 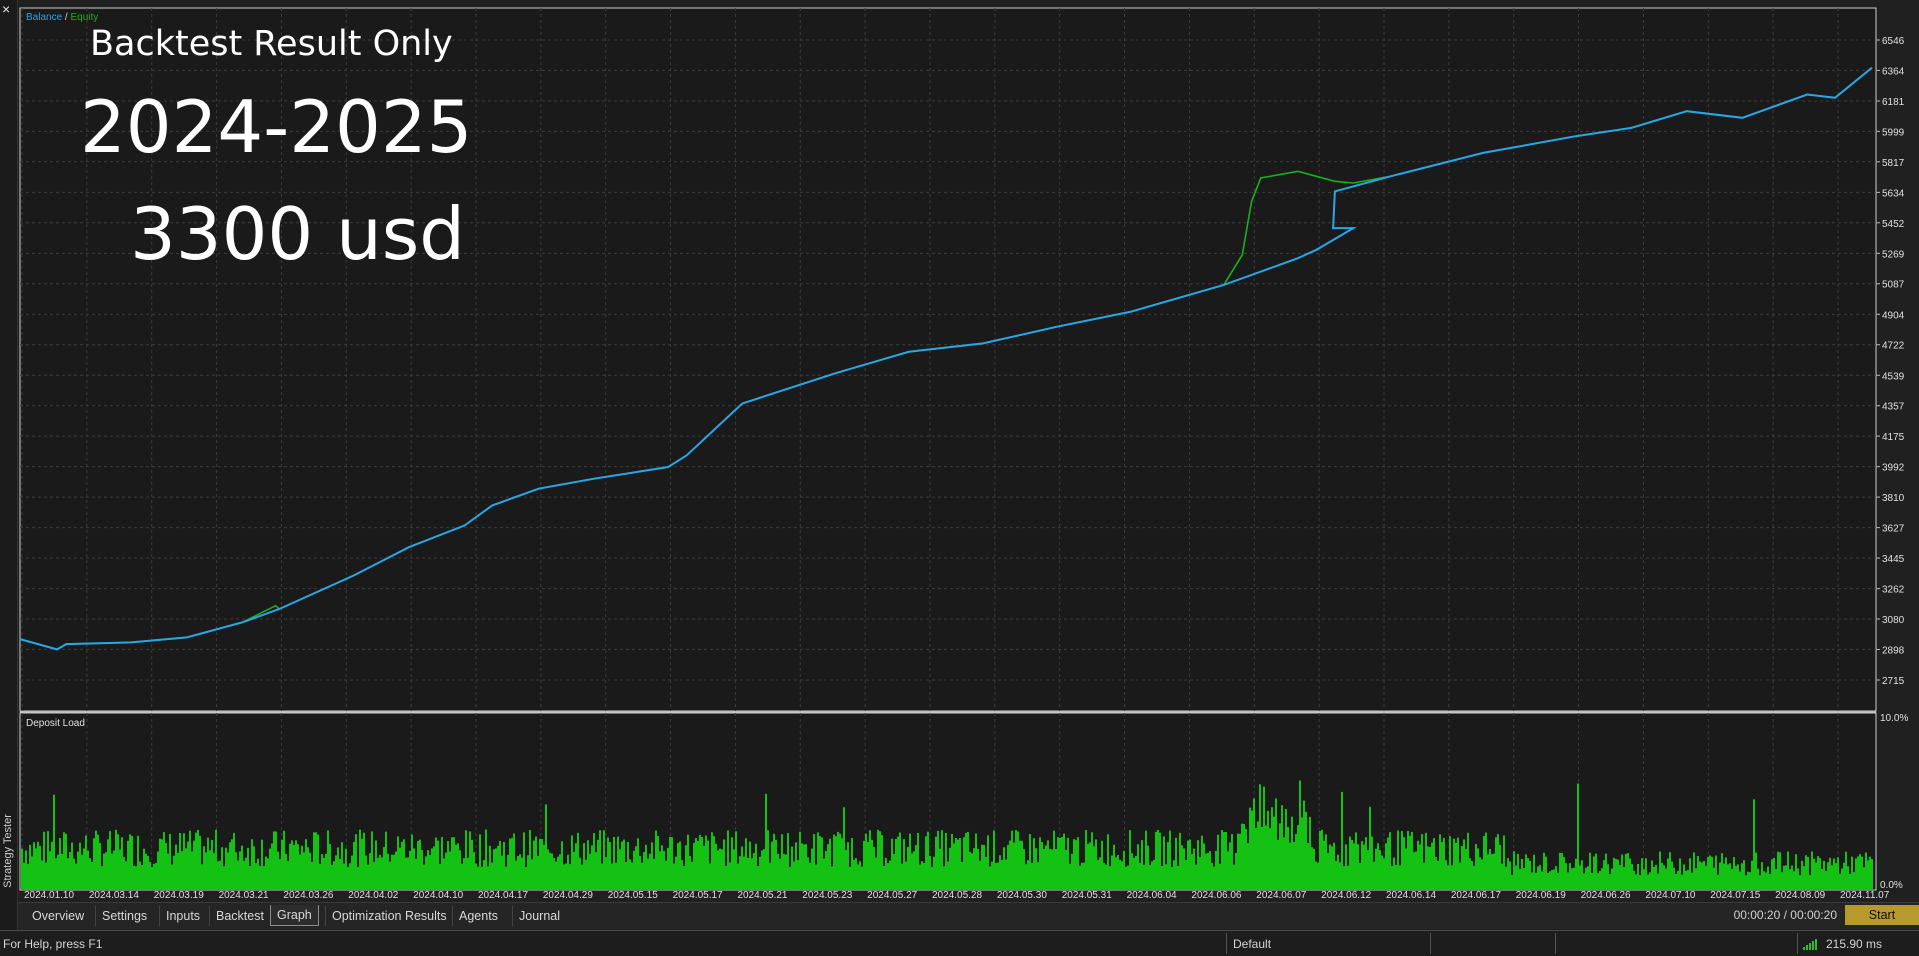 What do you see at coordinates (1893, 376) in the screenshot?
I see `y-tick-label: 4539` at bounding box center [1893, 376].